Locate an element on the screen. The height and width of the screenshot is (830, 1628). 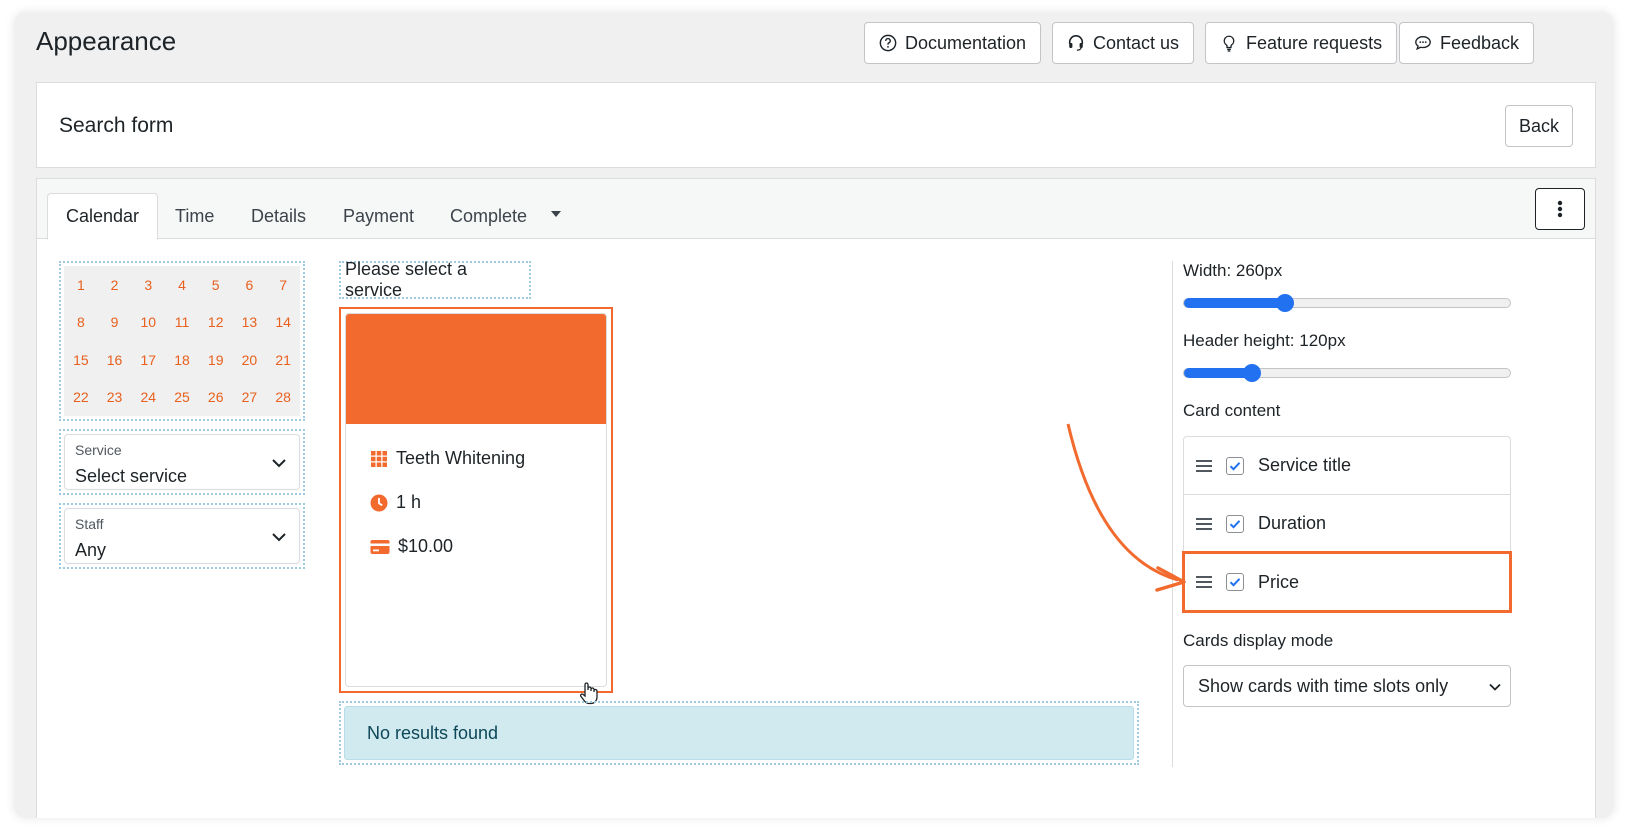
header-height-slider is located at coordinates (1347, 373).